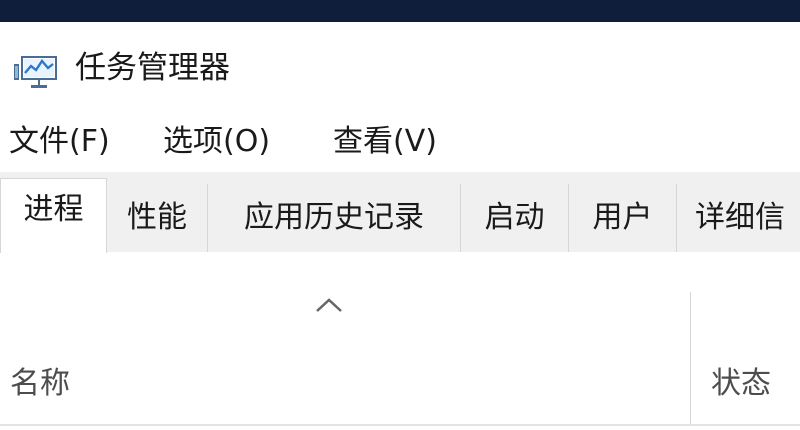 The height and width of the screenshot is (430, 800). What do you see at coordinates (741, 384) in the screenshot?
I see `column-header-status: 状态` at bounding box center [741, 384].